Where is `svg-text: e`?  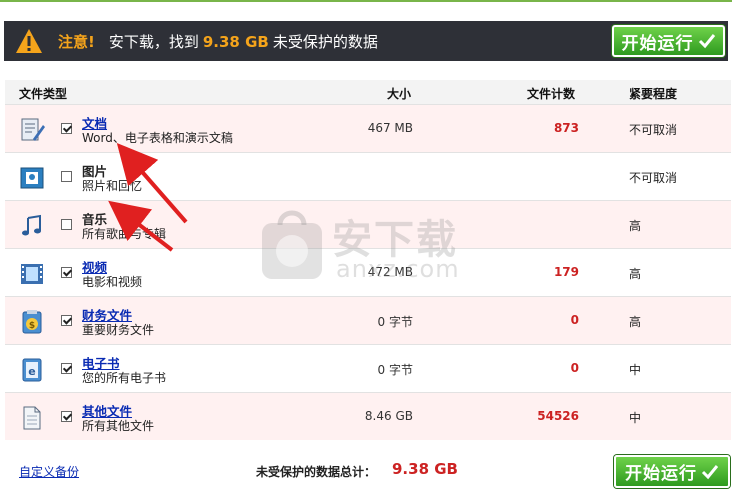 svg-text: e is located at coordinates (31, 371).